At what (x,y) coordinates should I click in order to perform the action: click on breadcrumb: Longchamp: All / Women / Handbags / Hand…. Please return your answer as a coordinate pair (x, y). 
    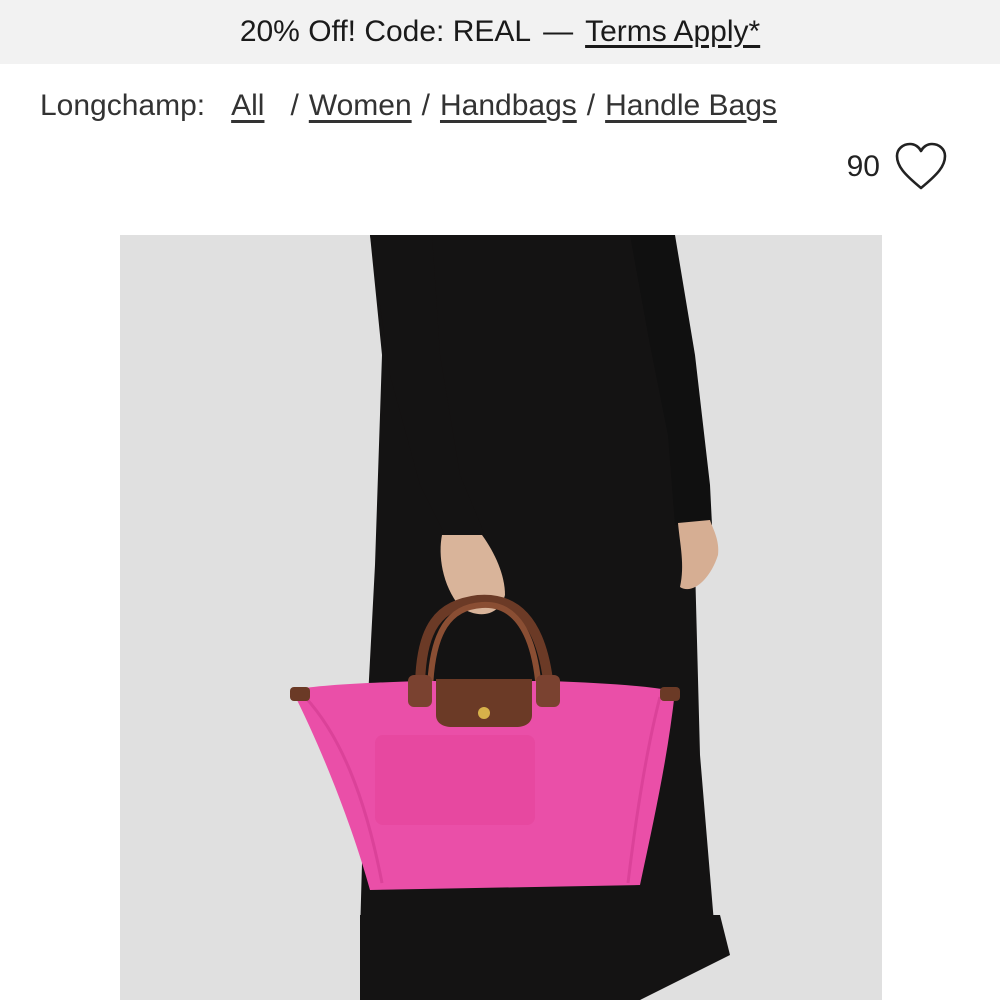
    Looking at the image, I should click on (408, 106).